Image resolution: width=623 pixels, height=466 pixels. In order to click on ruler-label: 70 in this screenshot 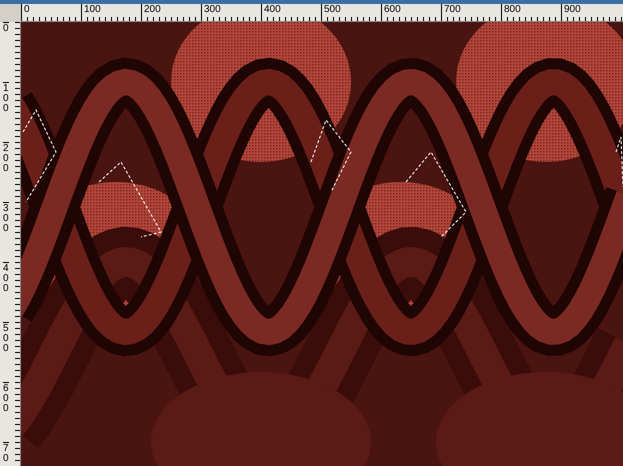, I will do `click(6, 454)`.